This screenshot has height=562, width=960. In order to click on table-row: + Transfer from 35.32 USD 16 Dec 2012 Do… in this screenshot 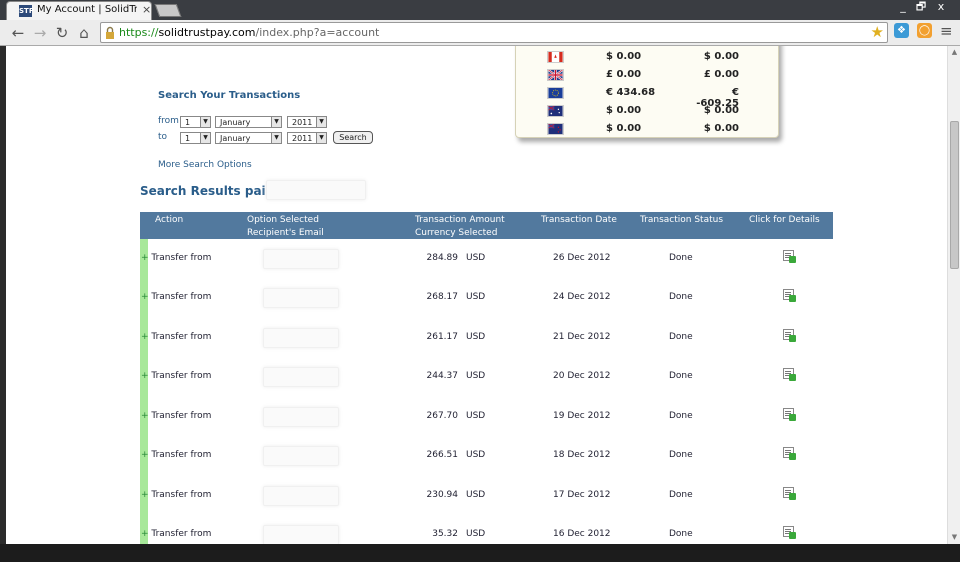, I will do `click(486, 529)`.